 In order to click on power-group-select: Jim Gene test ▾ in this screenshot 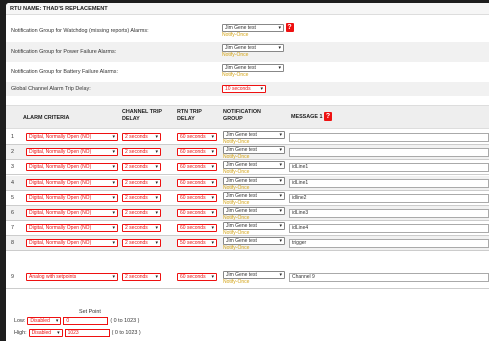, I will do `click(253, 48)`.